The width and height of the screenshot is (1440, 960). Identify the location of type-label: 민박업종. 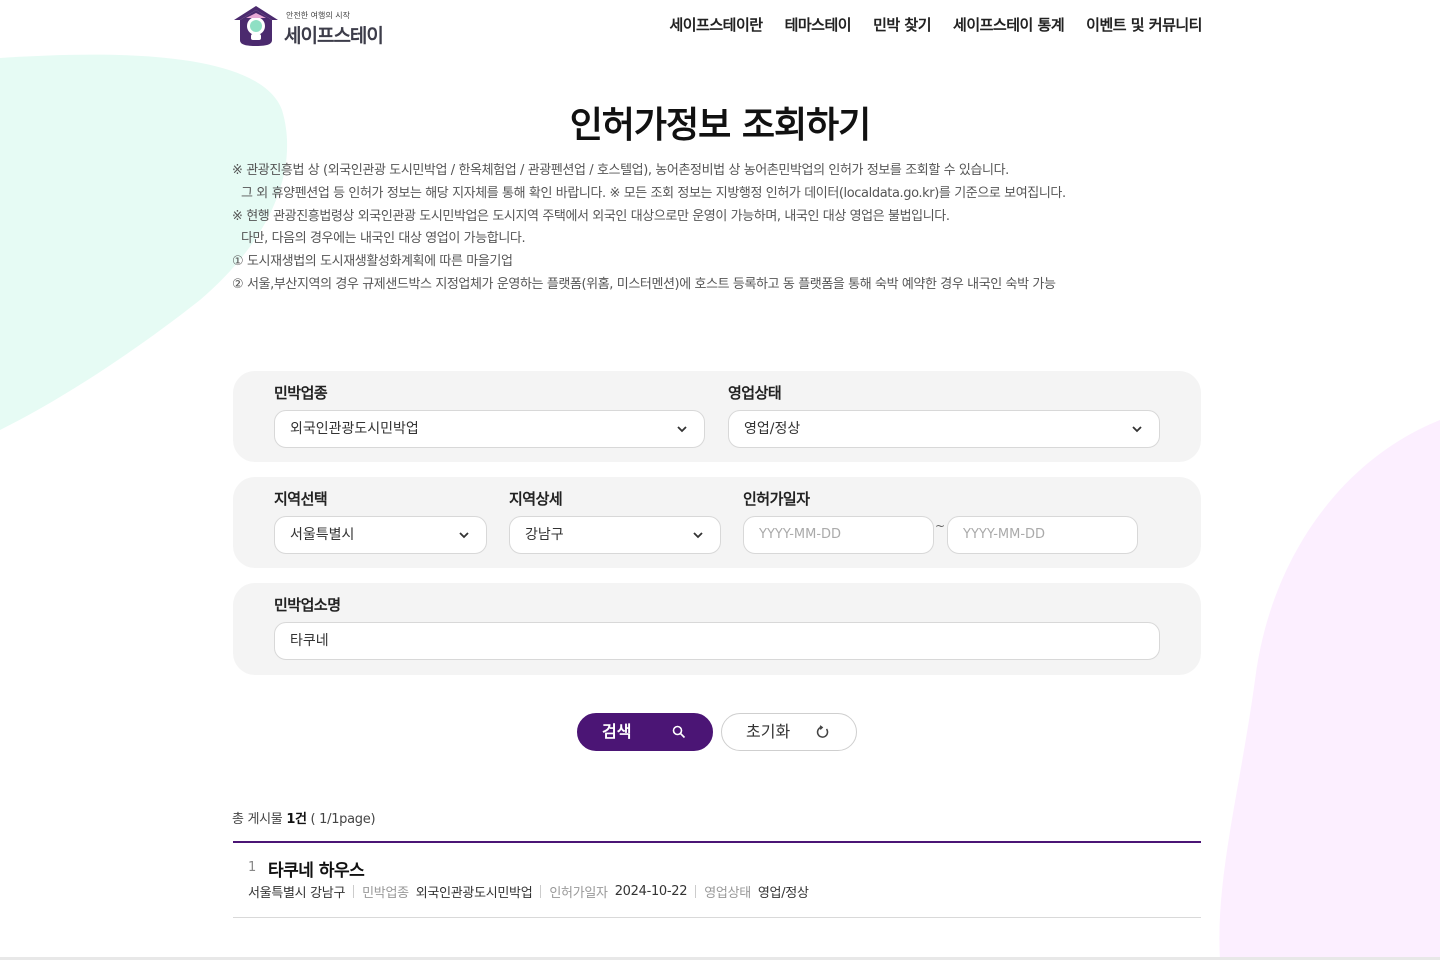
(301, 393).